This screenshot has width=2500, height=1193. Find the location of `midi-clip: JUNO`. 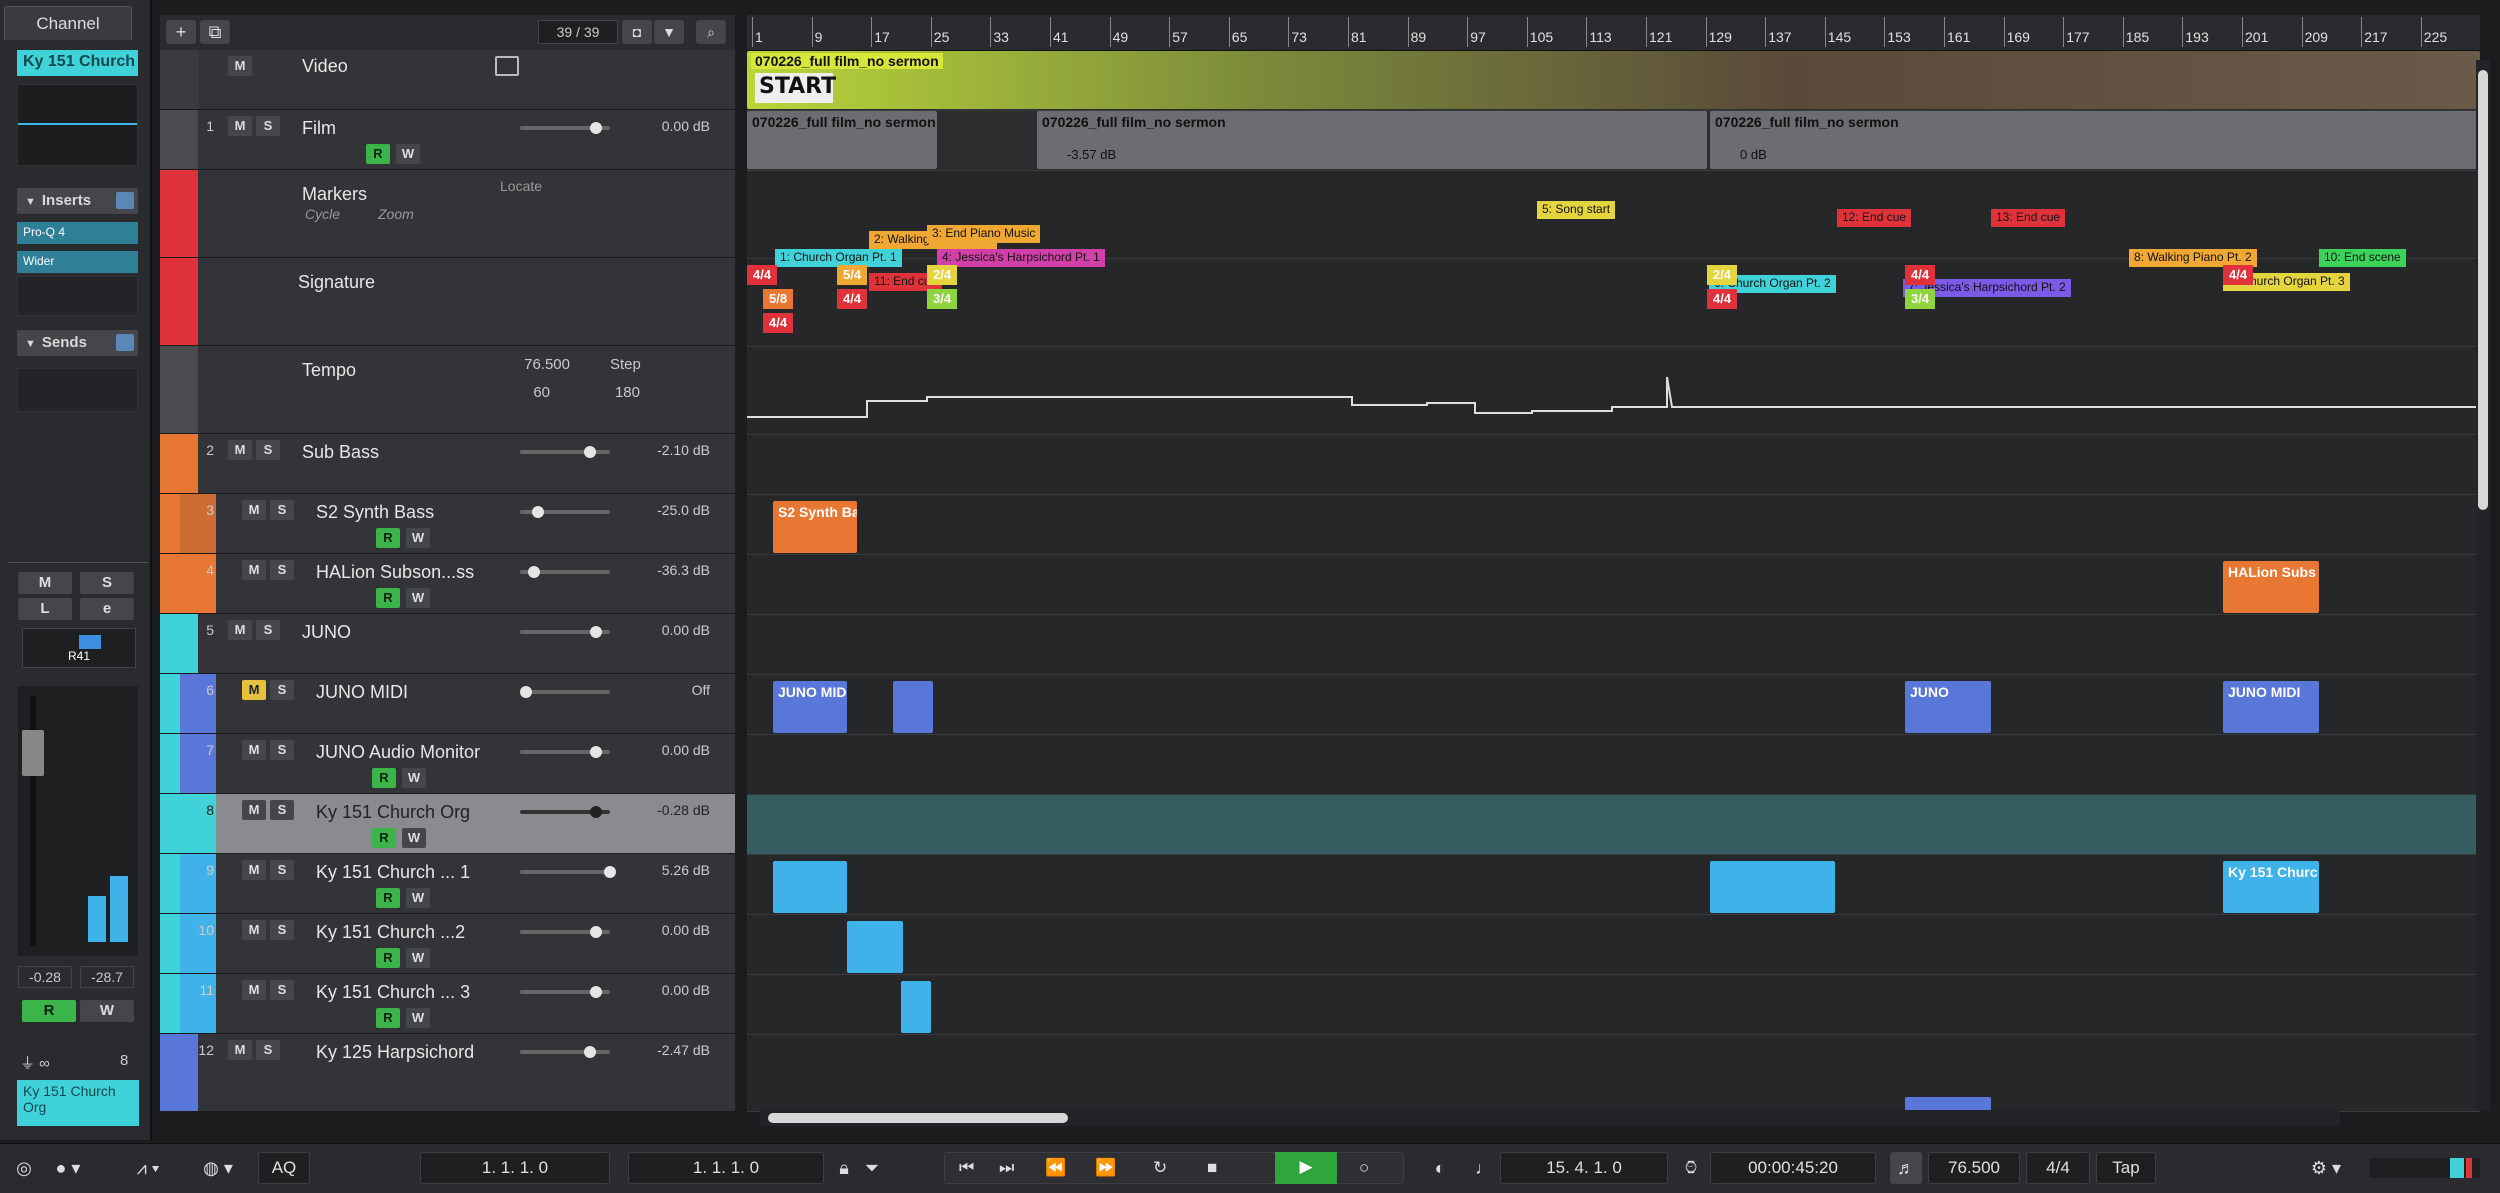

midi-clip: JUNO is located at coordinates (1948, 707).